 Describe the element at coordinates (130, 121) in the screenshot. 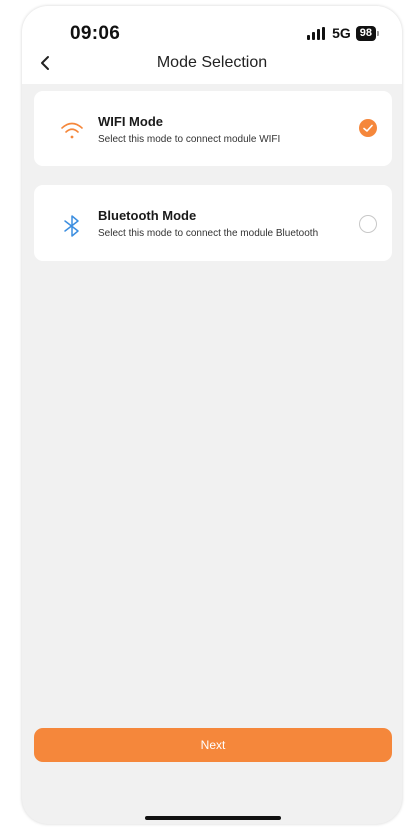

I see `wifi-mode-title: WIFI Mode` at that location.